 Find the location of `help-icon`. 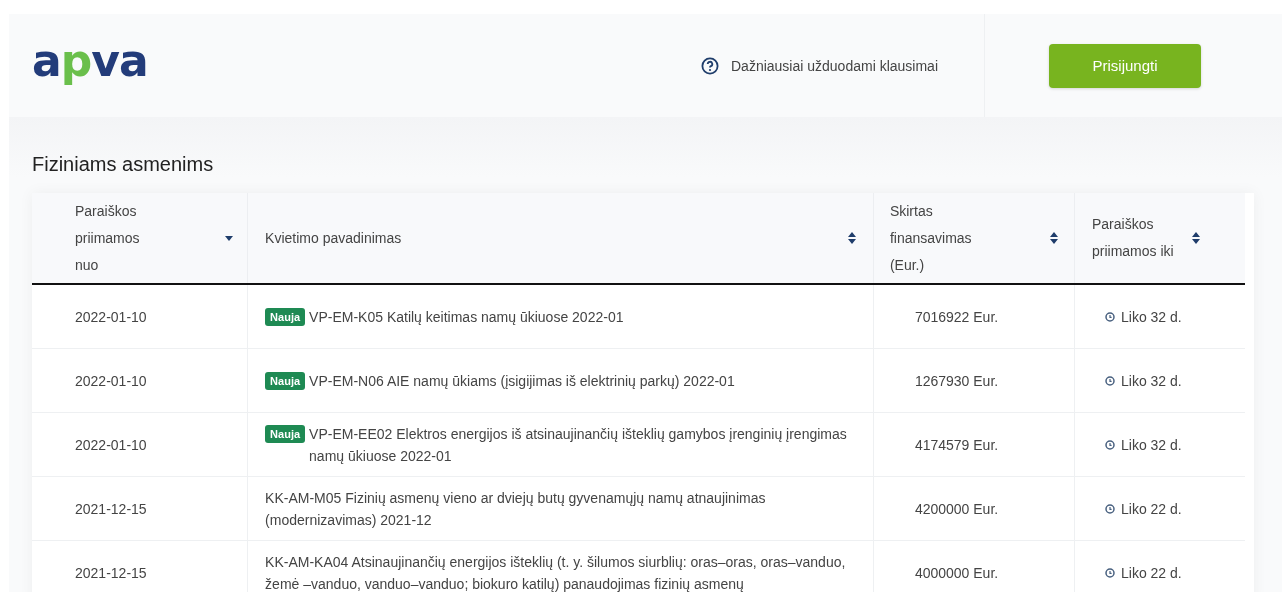

help-icon is located at coordinates (710, 65).